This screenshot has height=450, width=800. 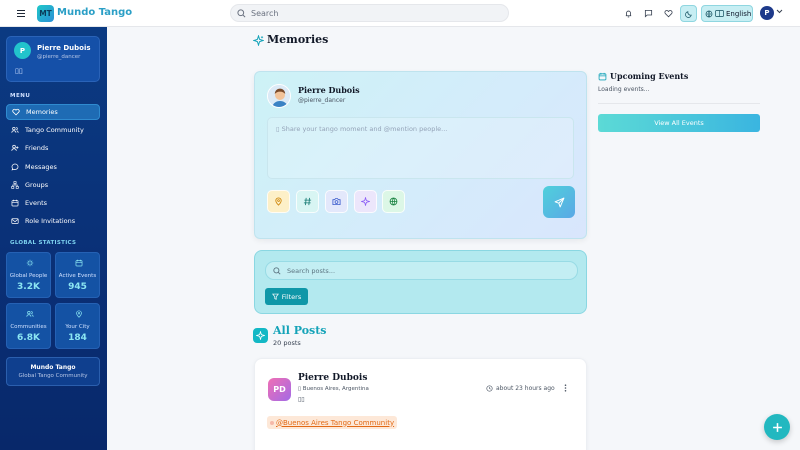 I want to click on filters-button: Filters, so click(x=286, y=296).